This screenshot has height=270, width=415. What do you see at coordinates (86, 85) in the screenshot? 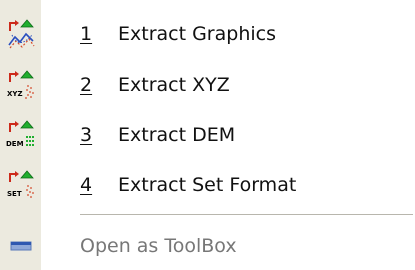
I see `menu-item-number: 2` at bounding box center [86, 85].